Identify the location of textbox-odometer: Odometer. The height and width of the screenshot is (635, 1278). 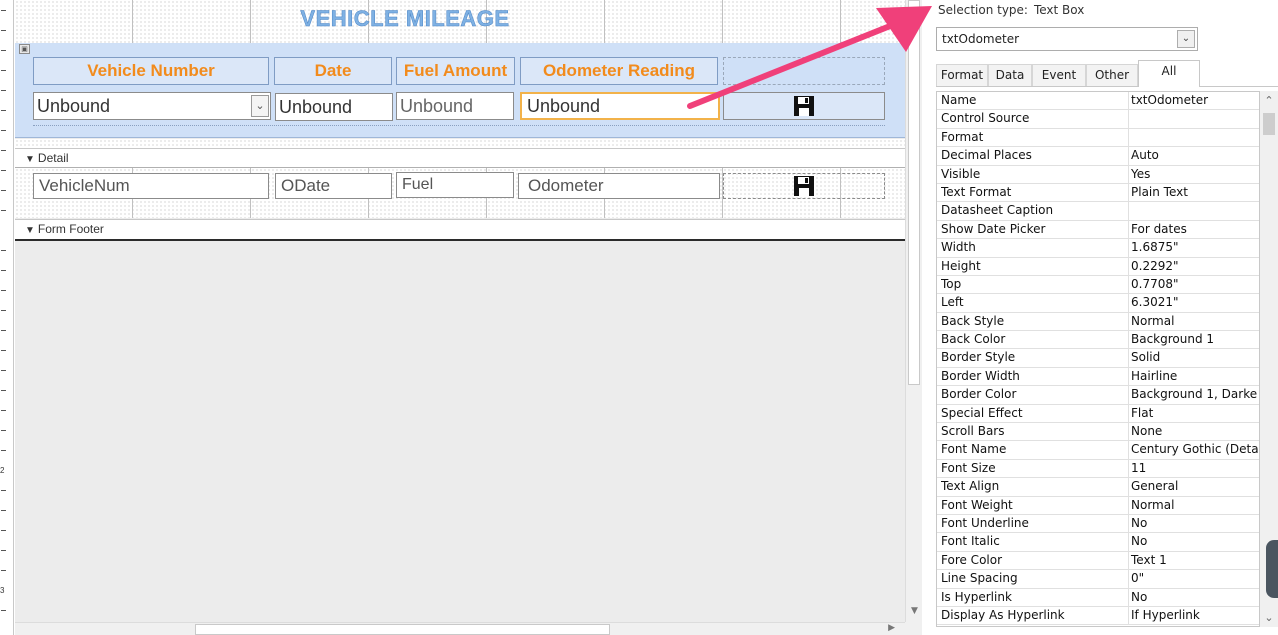
(619, 186).